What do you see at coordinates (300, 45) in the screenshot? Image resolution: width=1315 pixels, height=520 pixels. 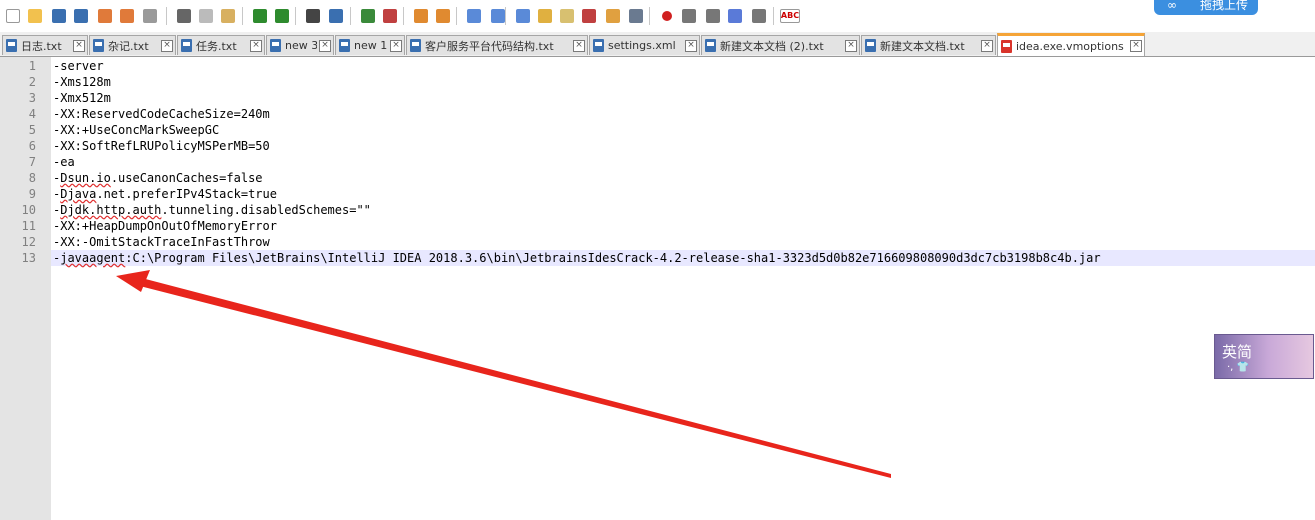 I see `tab-3: new 3 ×` at bounding box center [300, 45].